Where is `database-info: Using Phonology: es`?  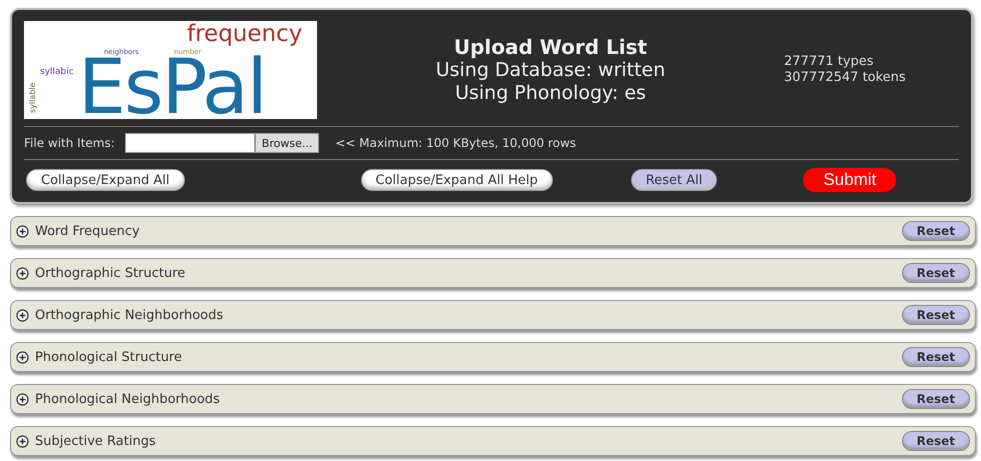 database-info: Using Phonology: es is located at coordinates (550, 93).